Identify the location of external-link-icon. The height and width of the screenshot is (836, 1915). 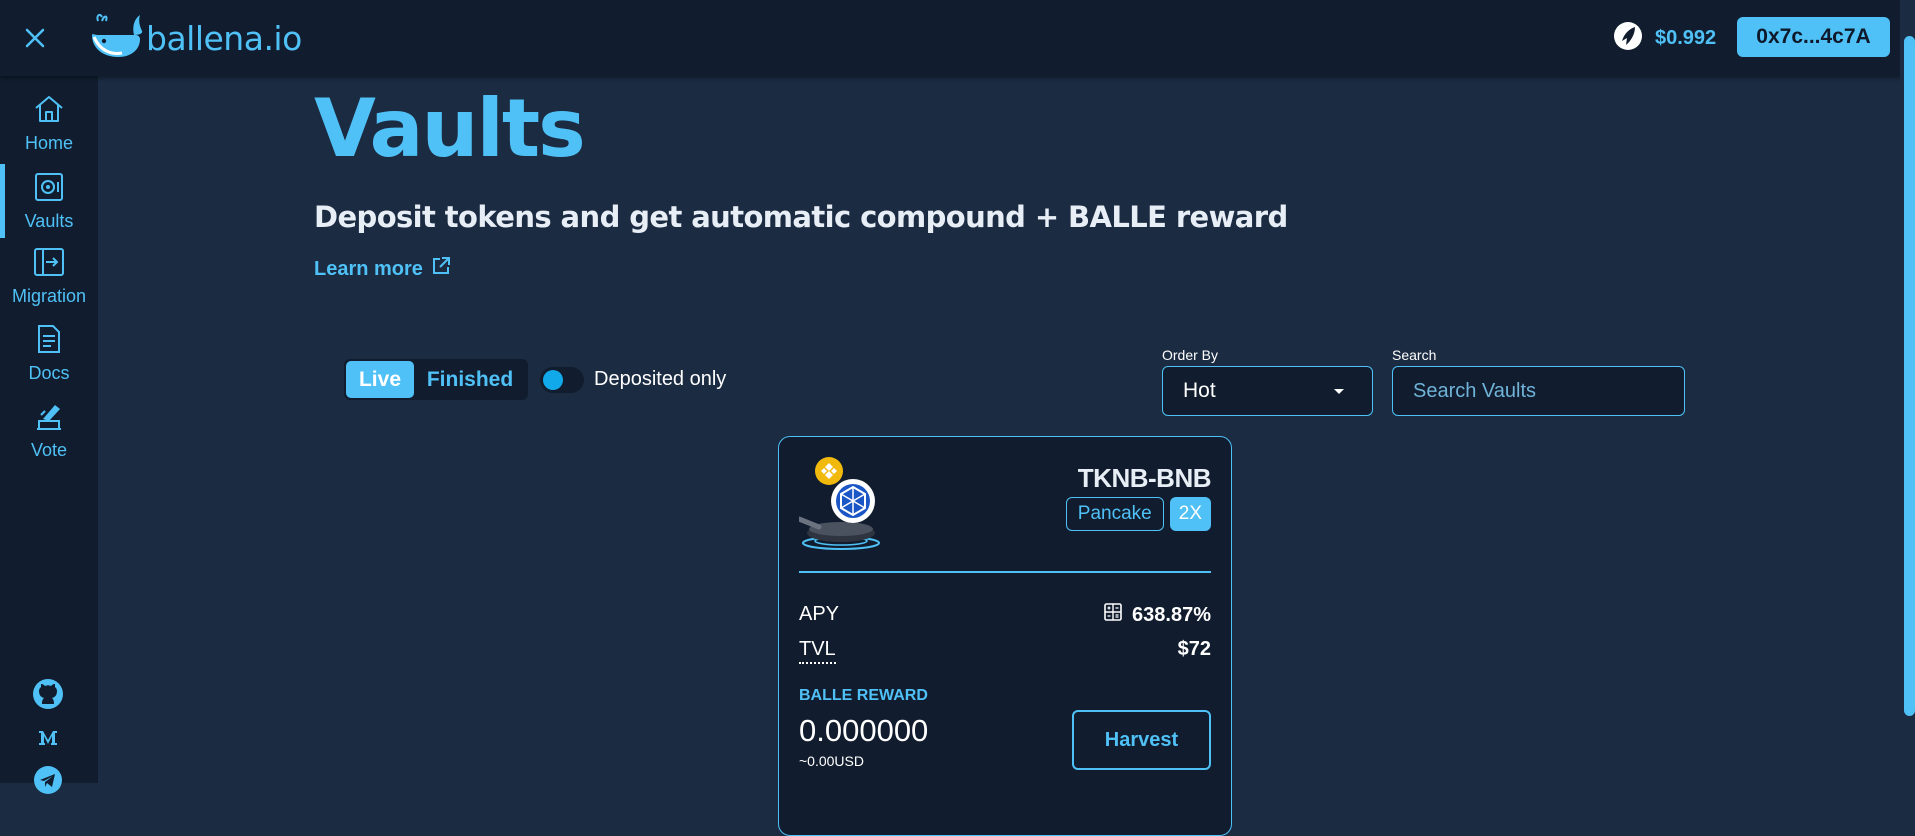
(441, 269).